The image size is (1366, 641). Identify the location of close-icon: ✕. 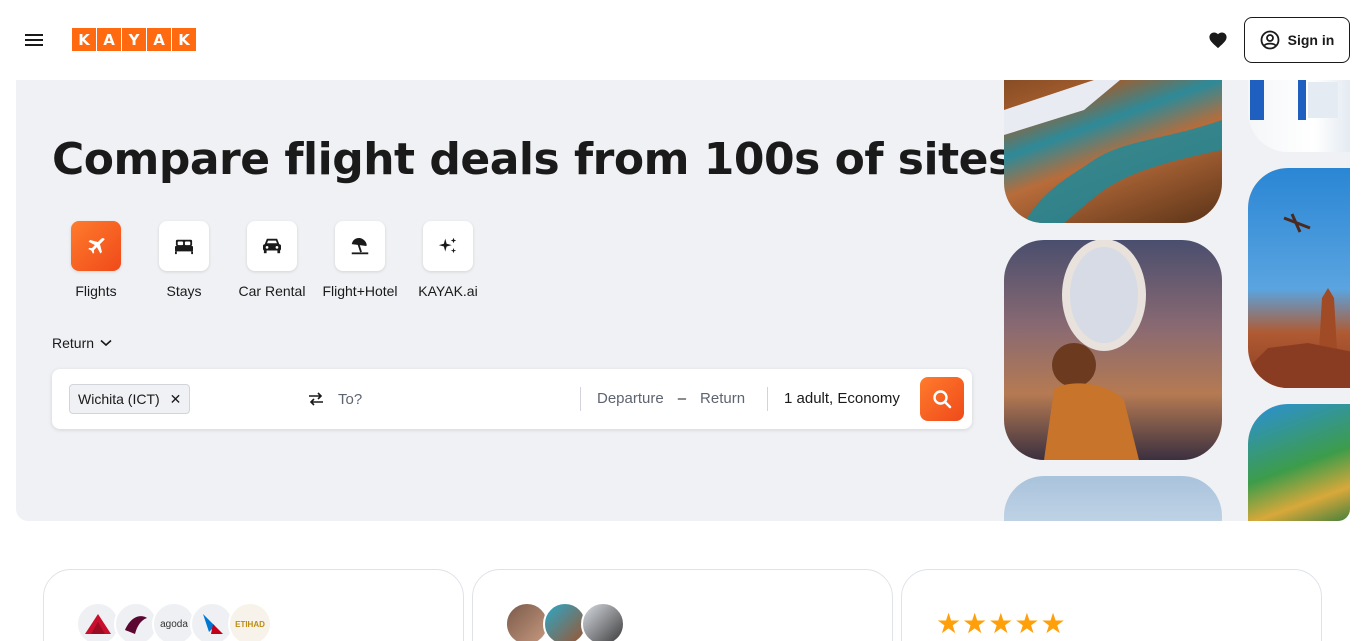
(176, 399).